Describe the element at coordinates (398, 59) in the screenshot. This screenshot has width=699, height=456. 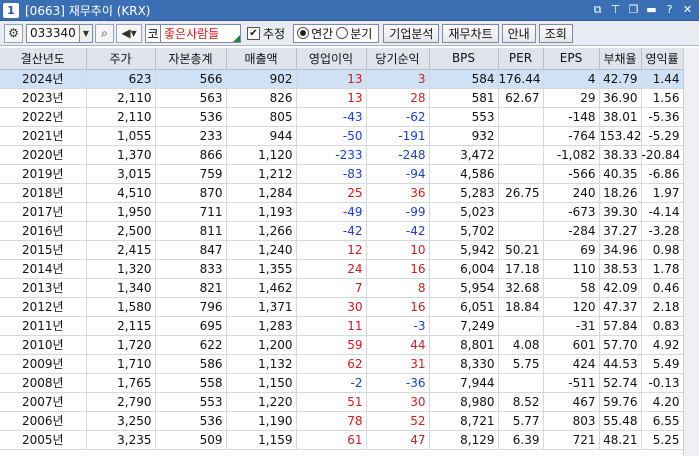
I see `column-header: 당기순익` at that location.